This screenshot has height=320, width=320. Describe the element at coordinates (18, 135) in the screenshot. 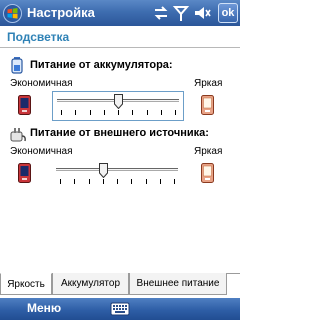

I see `power-plug-icon` at that location.